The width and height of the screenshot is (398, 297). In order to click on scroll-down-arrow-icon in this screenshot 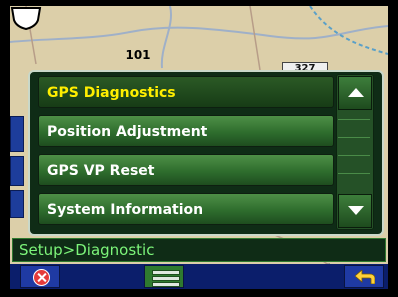, I will do `click(356, 210)`.